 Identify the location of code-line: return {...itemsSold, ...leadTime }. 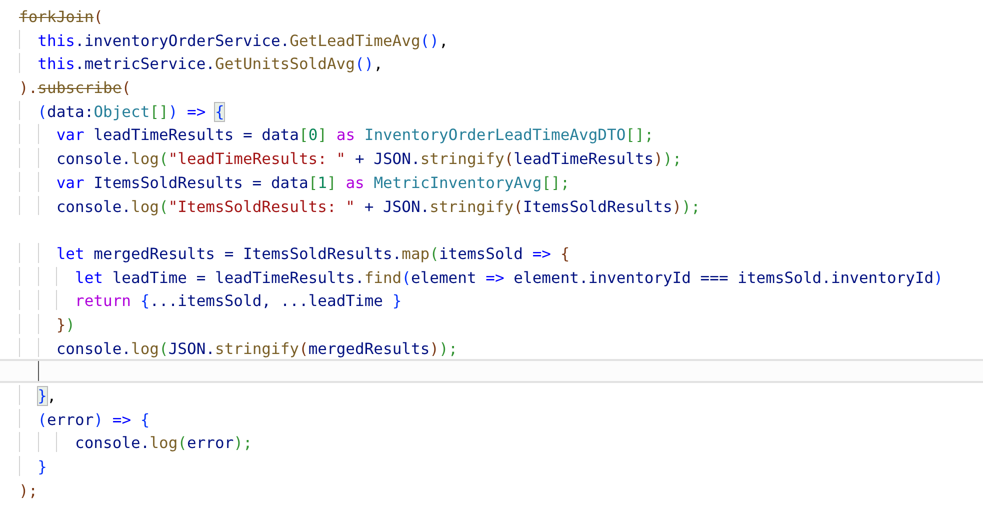
(238, 301).